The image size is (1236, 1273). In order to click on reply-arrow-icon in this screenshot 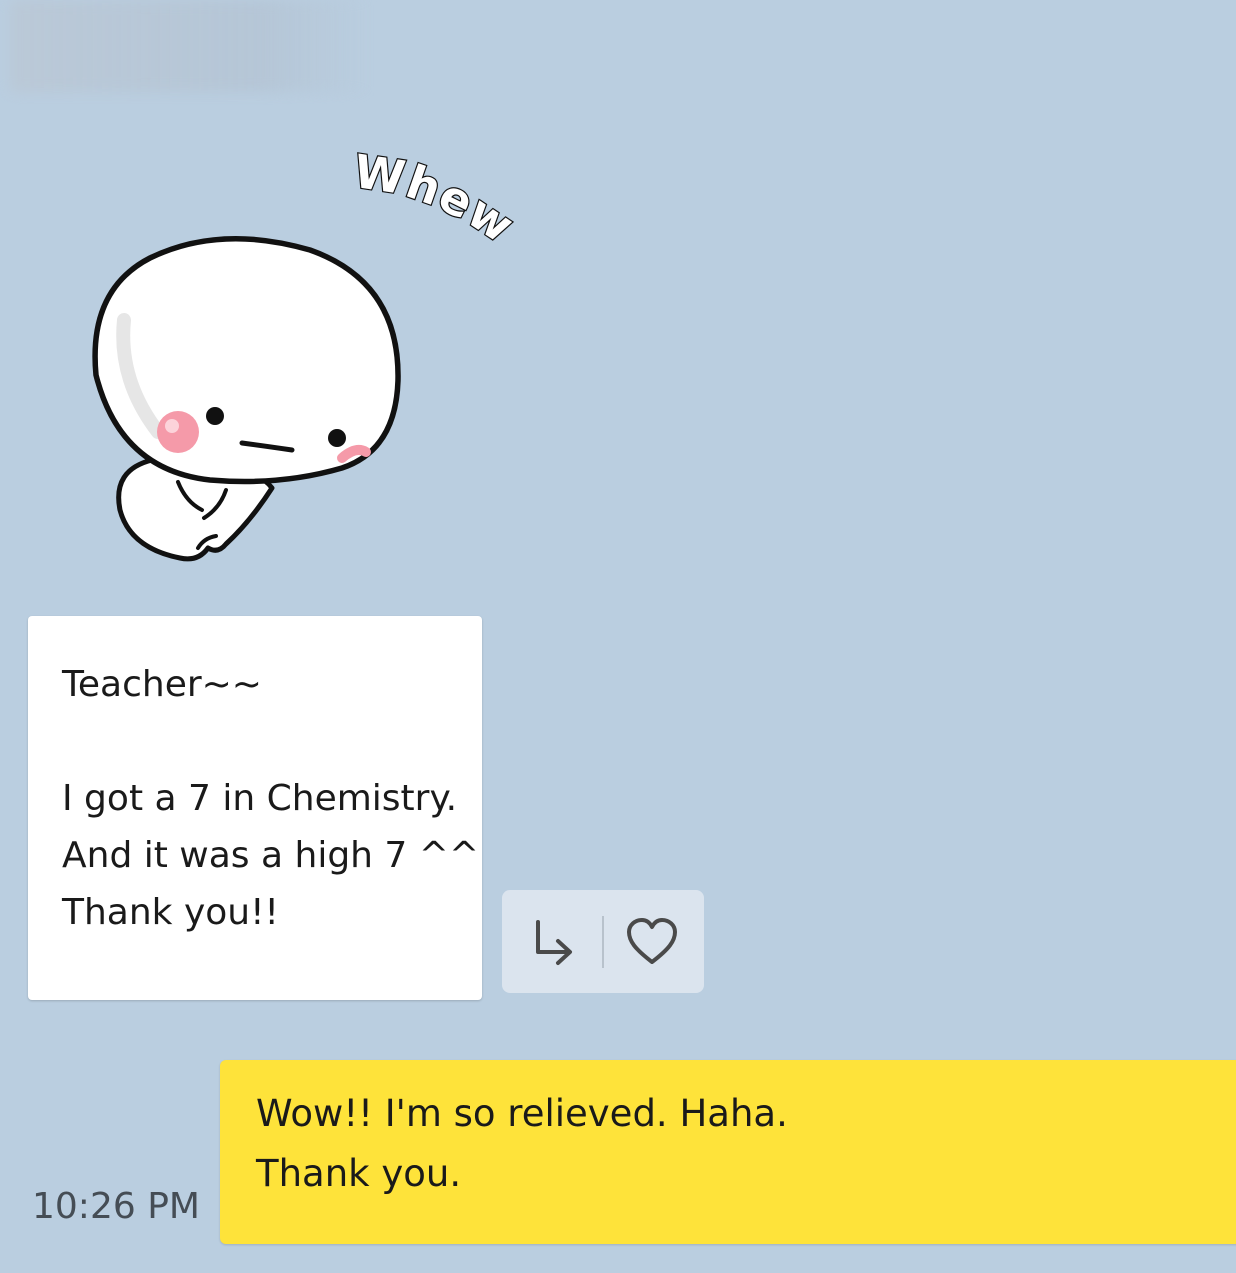, I will do `click(554, 942)`.